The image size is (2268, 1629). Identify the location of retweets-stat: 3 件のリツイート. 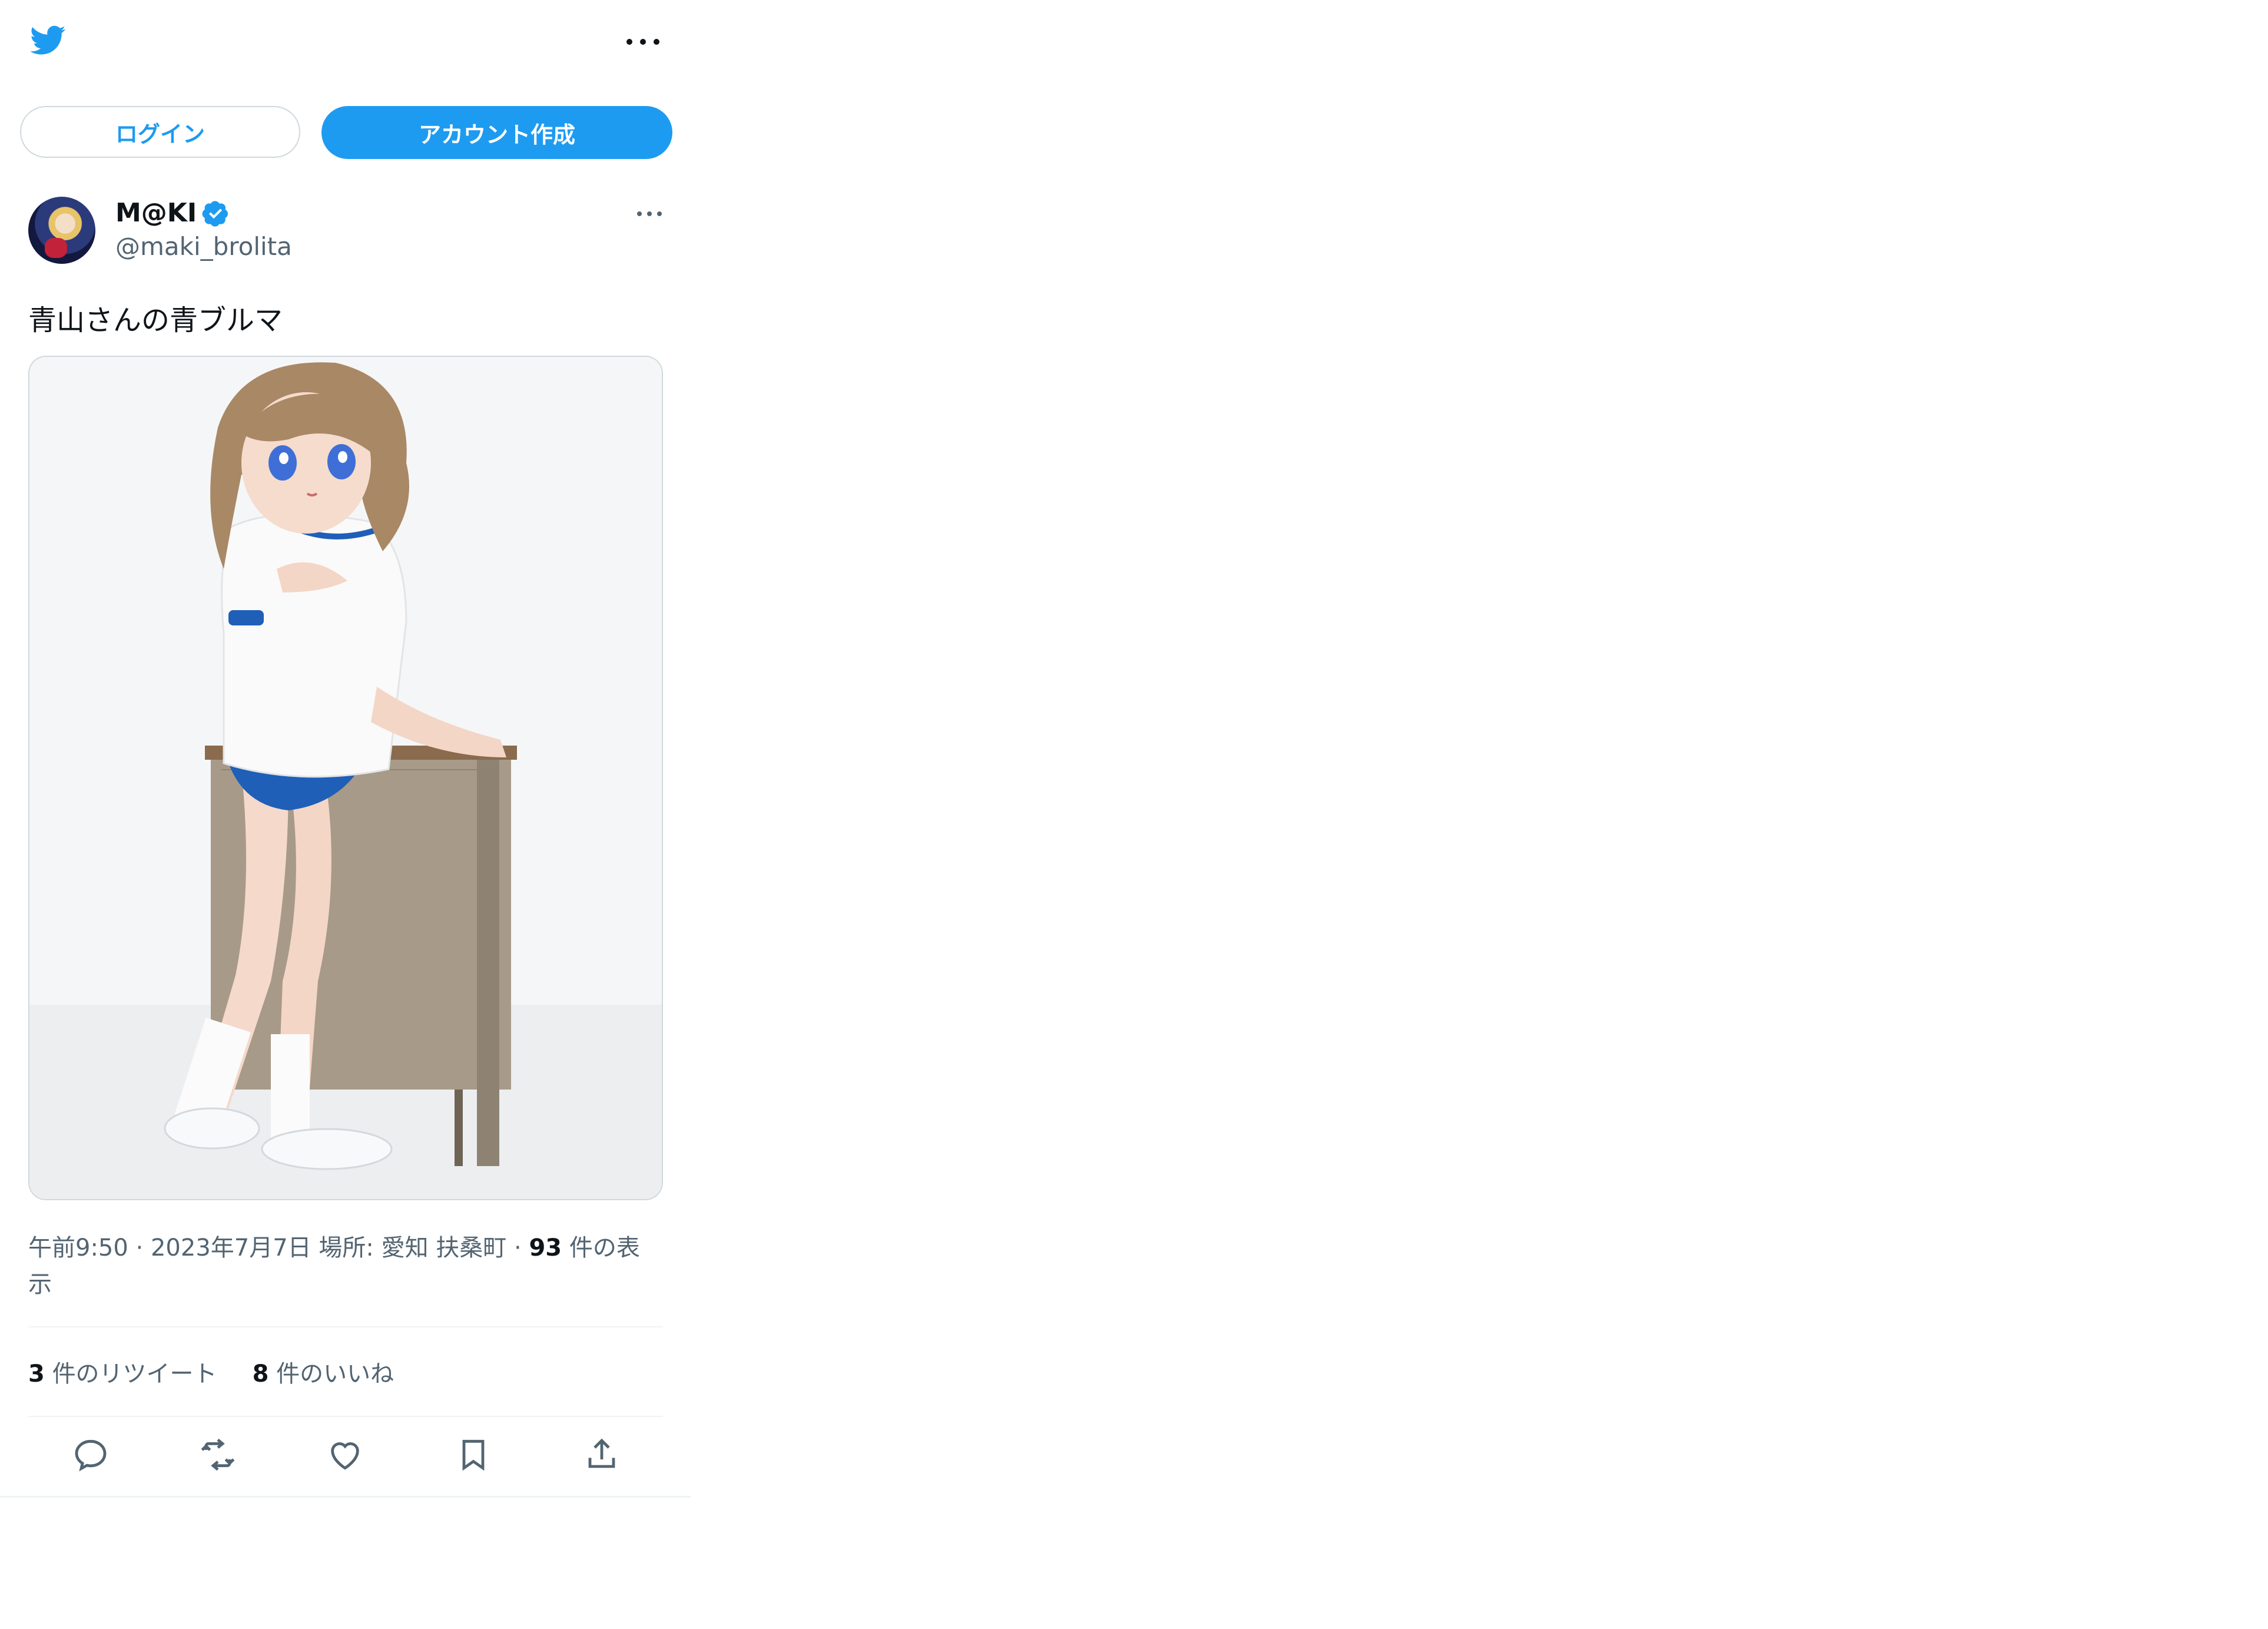
(122, 1372).